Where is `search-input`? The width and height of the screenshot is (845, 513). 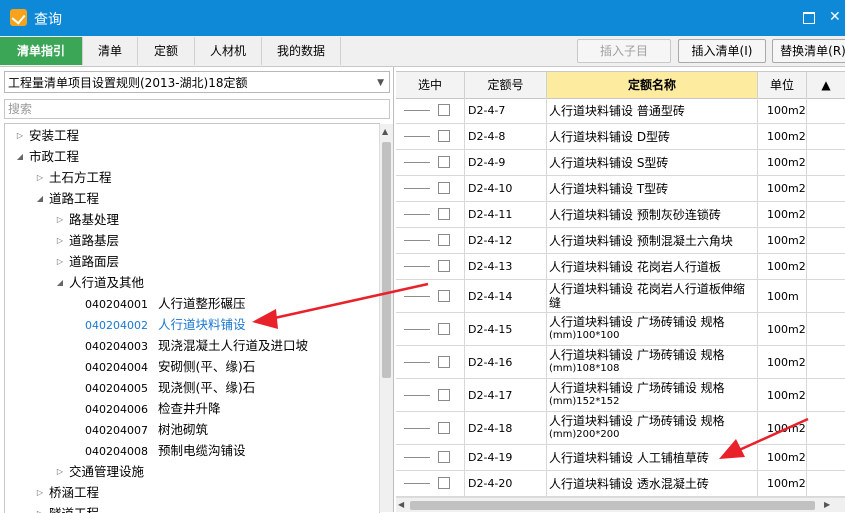
search-input is located at coordinates (197, 109).